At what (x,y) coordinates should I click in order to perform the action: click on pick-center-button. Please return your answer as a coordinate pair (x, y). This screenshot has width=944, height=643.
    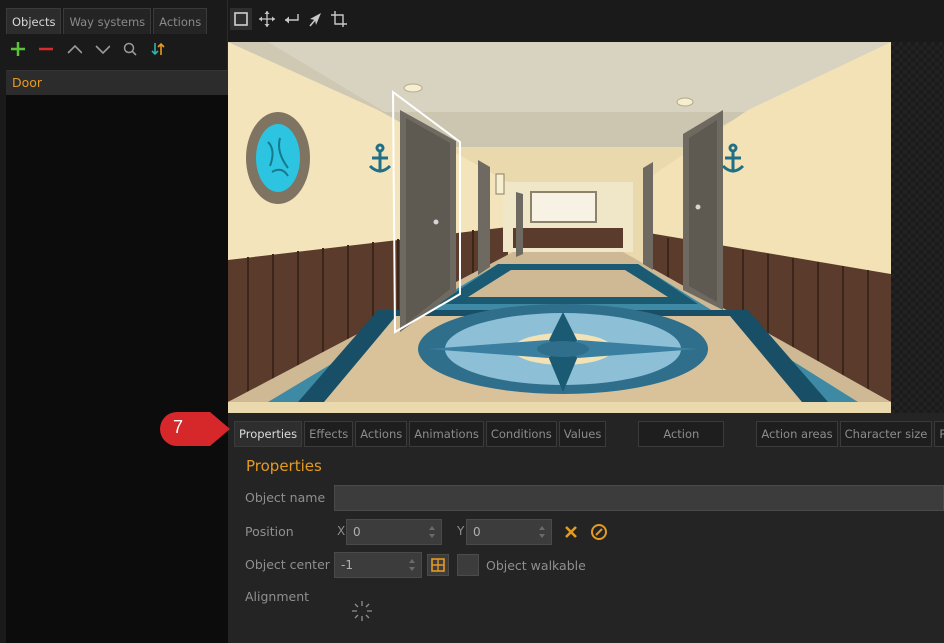
    Looking at the image, I should click on (438, 565).